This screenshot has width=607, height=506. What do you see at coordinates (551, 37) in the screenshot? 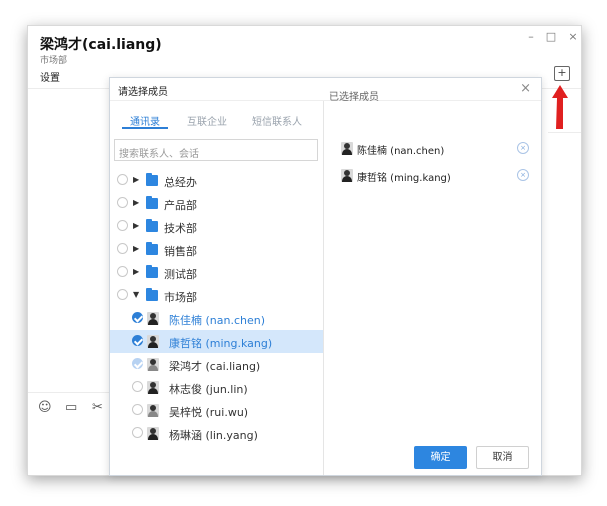
I see `maximize-icon: □` at bounding box center [551, 37].